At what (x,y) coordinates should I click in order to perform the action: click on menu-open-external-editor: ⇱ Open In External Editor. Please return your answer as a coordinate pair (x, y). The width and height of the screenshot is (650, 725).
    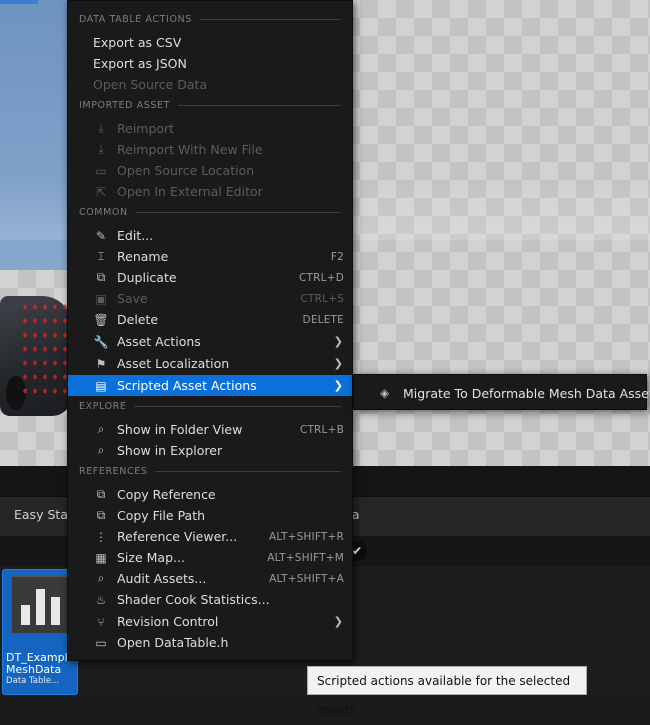
    Looking at the image, I should click on (210, 191).